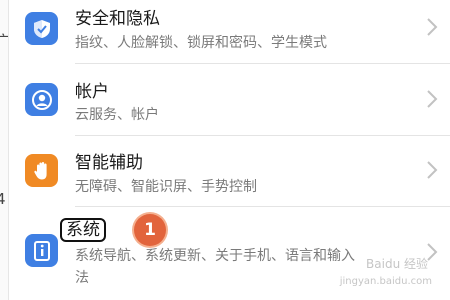 This screenshot has width=450, height=300. Describe the element at coordinates (215, 256) in the screenshot. I see `settings-item-subtitle: 系统导航、系统更新、关于手机、语言和输入` at that location.